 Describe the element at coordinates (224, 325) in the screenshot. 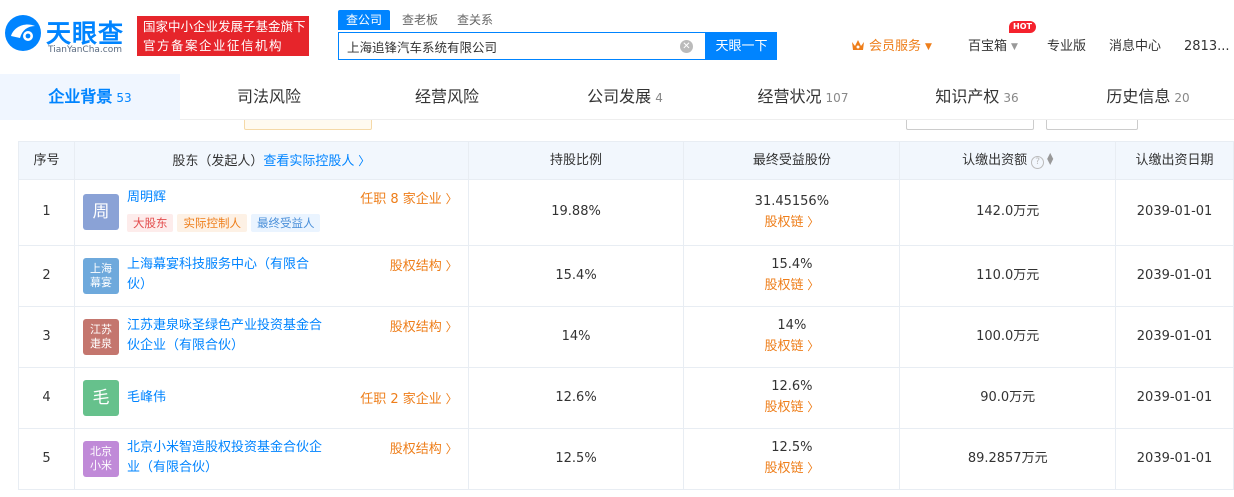

I see `shareholder-name-line-1: 江苏疌泉咏圣绿色产业投资基金合` at that location.